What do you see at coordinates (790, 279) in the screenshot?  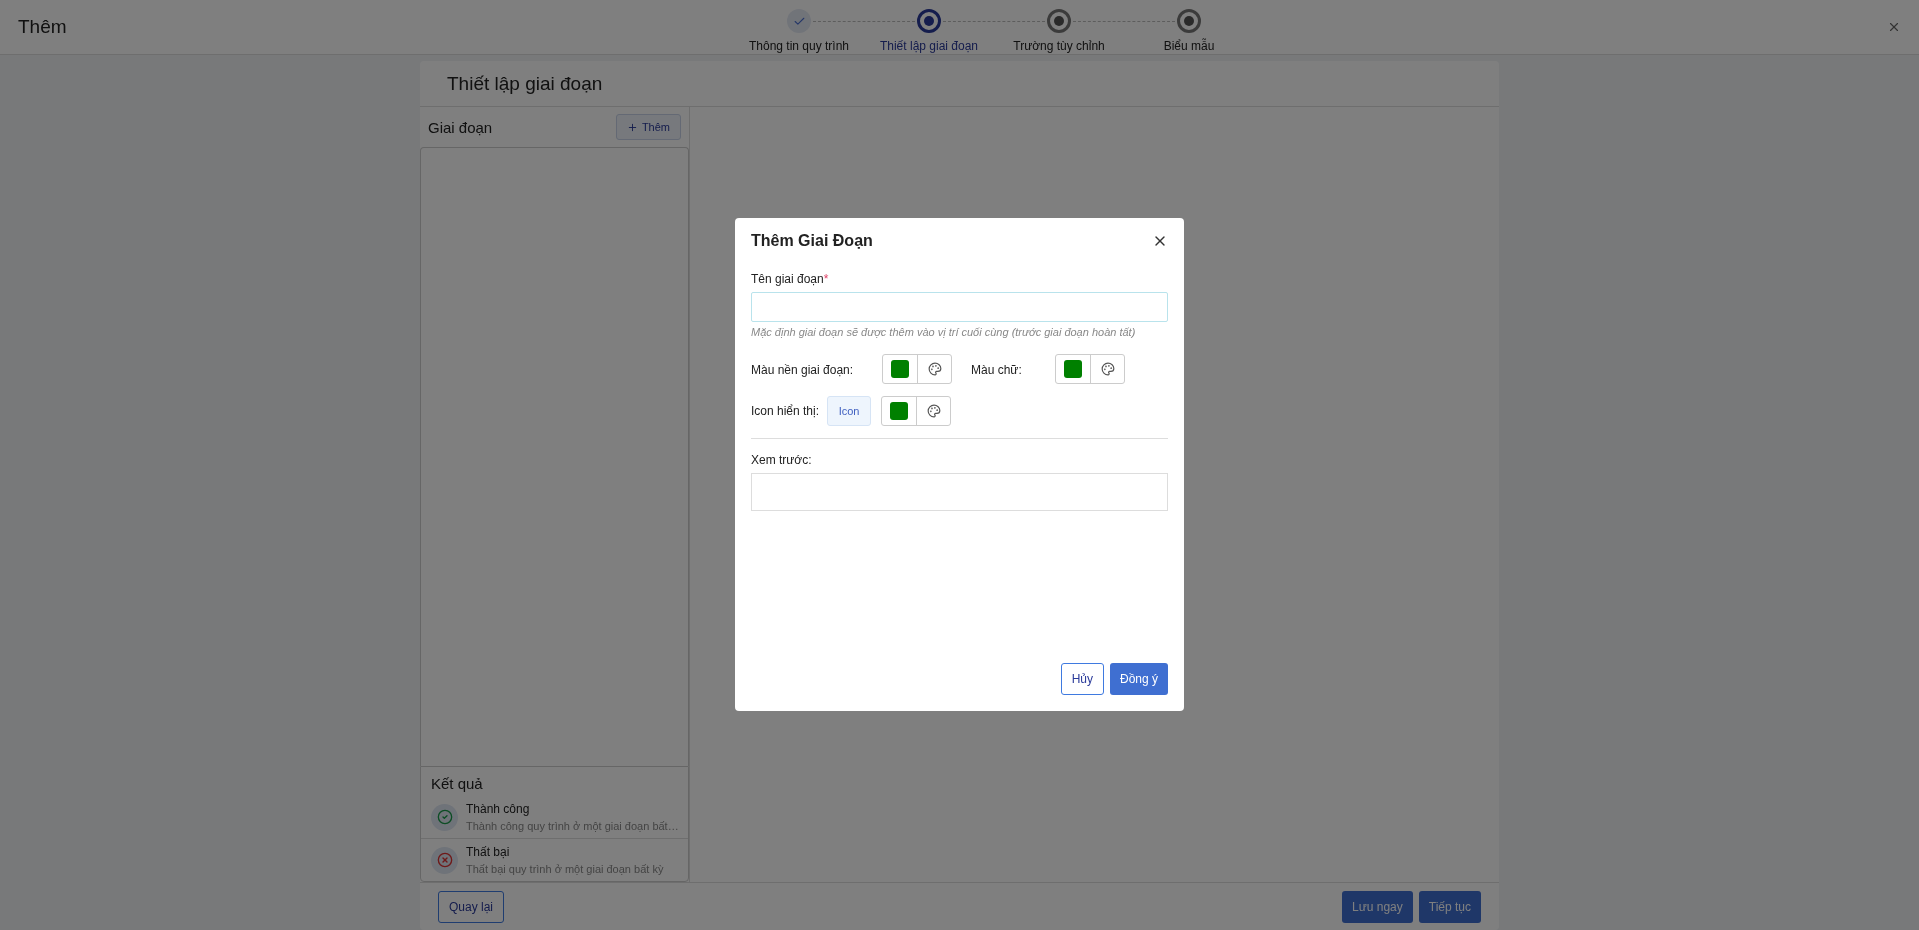 I see `field-label: Tên giai đoạn*` at bounding box center [790, 279].